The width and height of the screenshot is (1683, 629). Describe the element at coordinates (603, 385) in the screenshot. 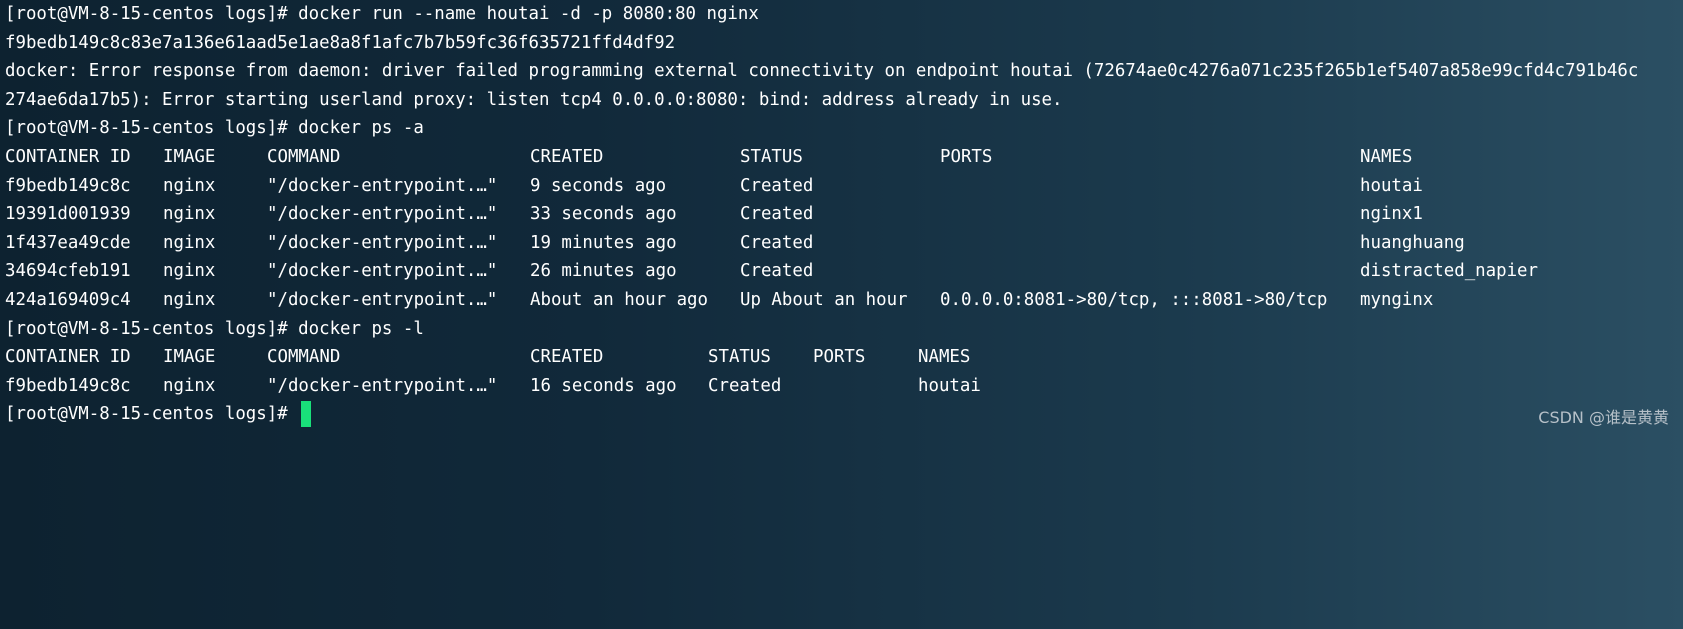

I see `created-cell: 16 seconds ago` at that location.